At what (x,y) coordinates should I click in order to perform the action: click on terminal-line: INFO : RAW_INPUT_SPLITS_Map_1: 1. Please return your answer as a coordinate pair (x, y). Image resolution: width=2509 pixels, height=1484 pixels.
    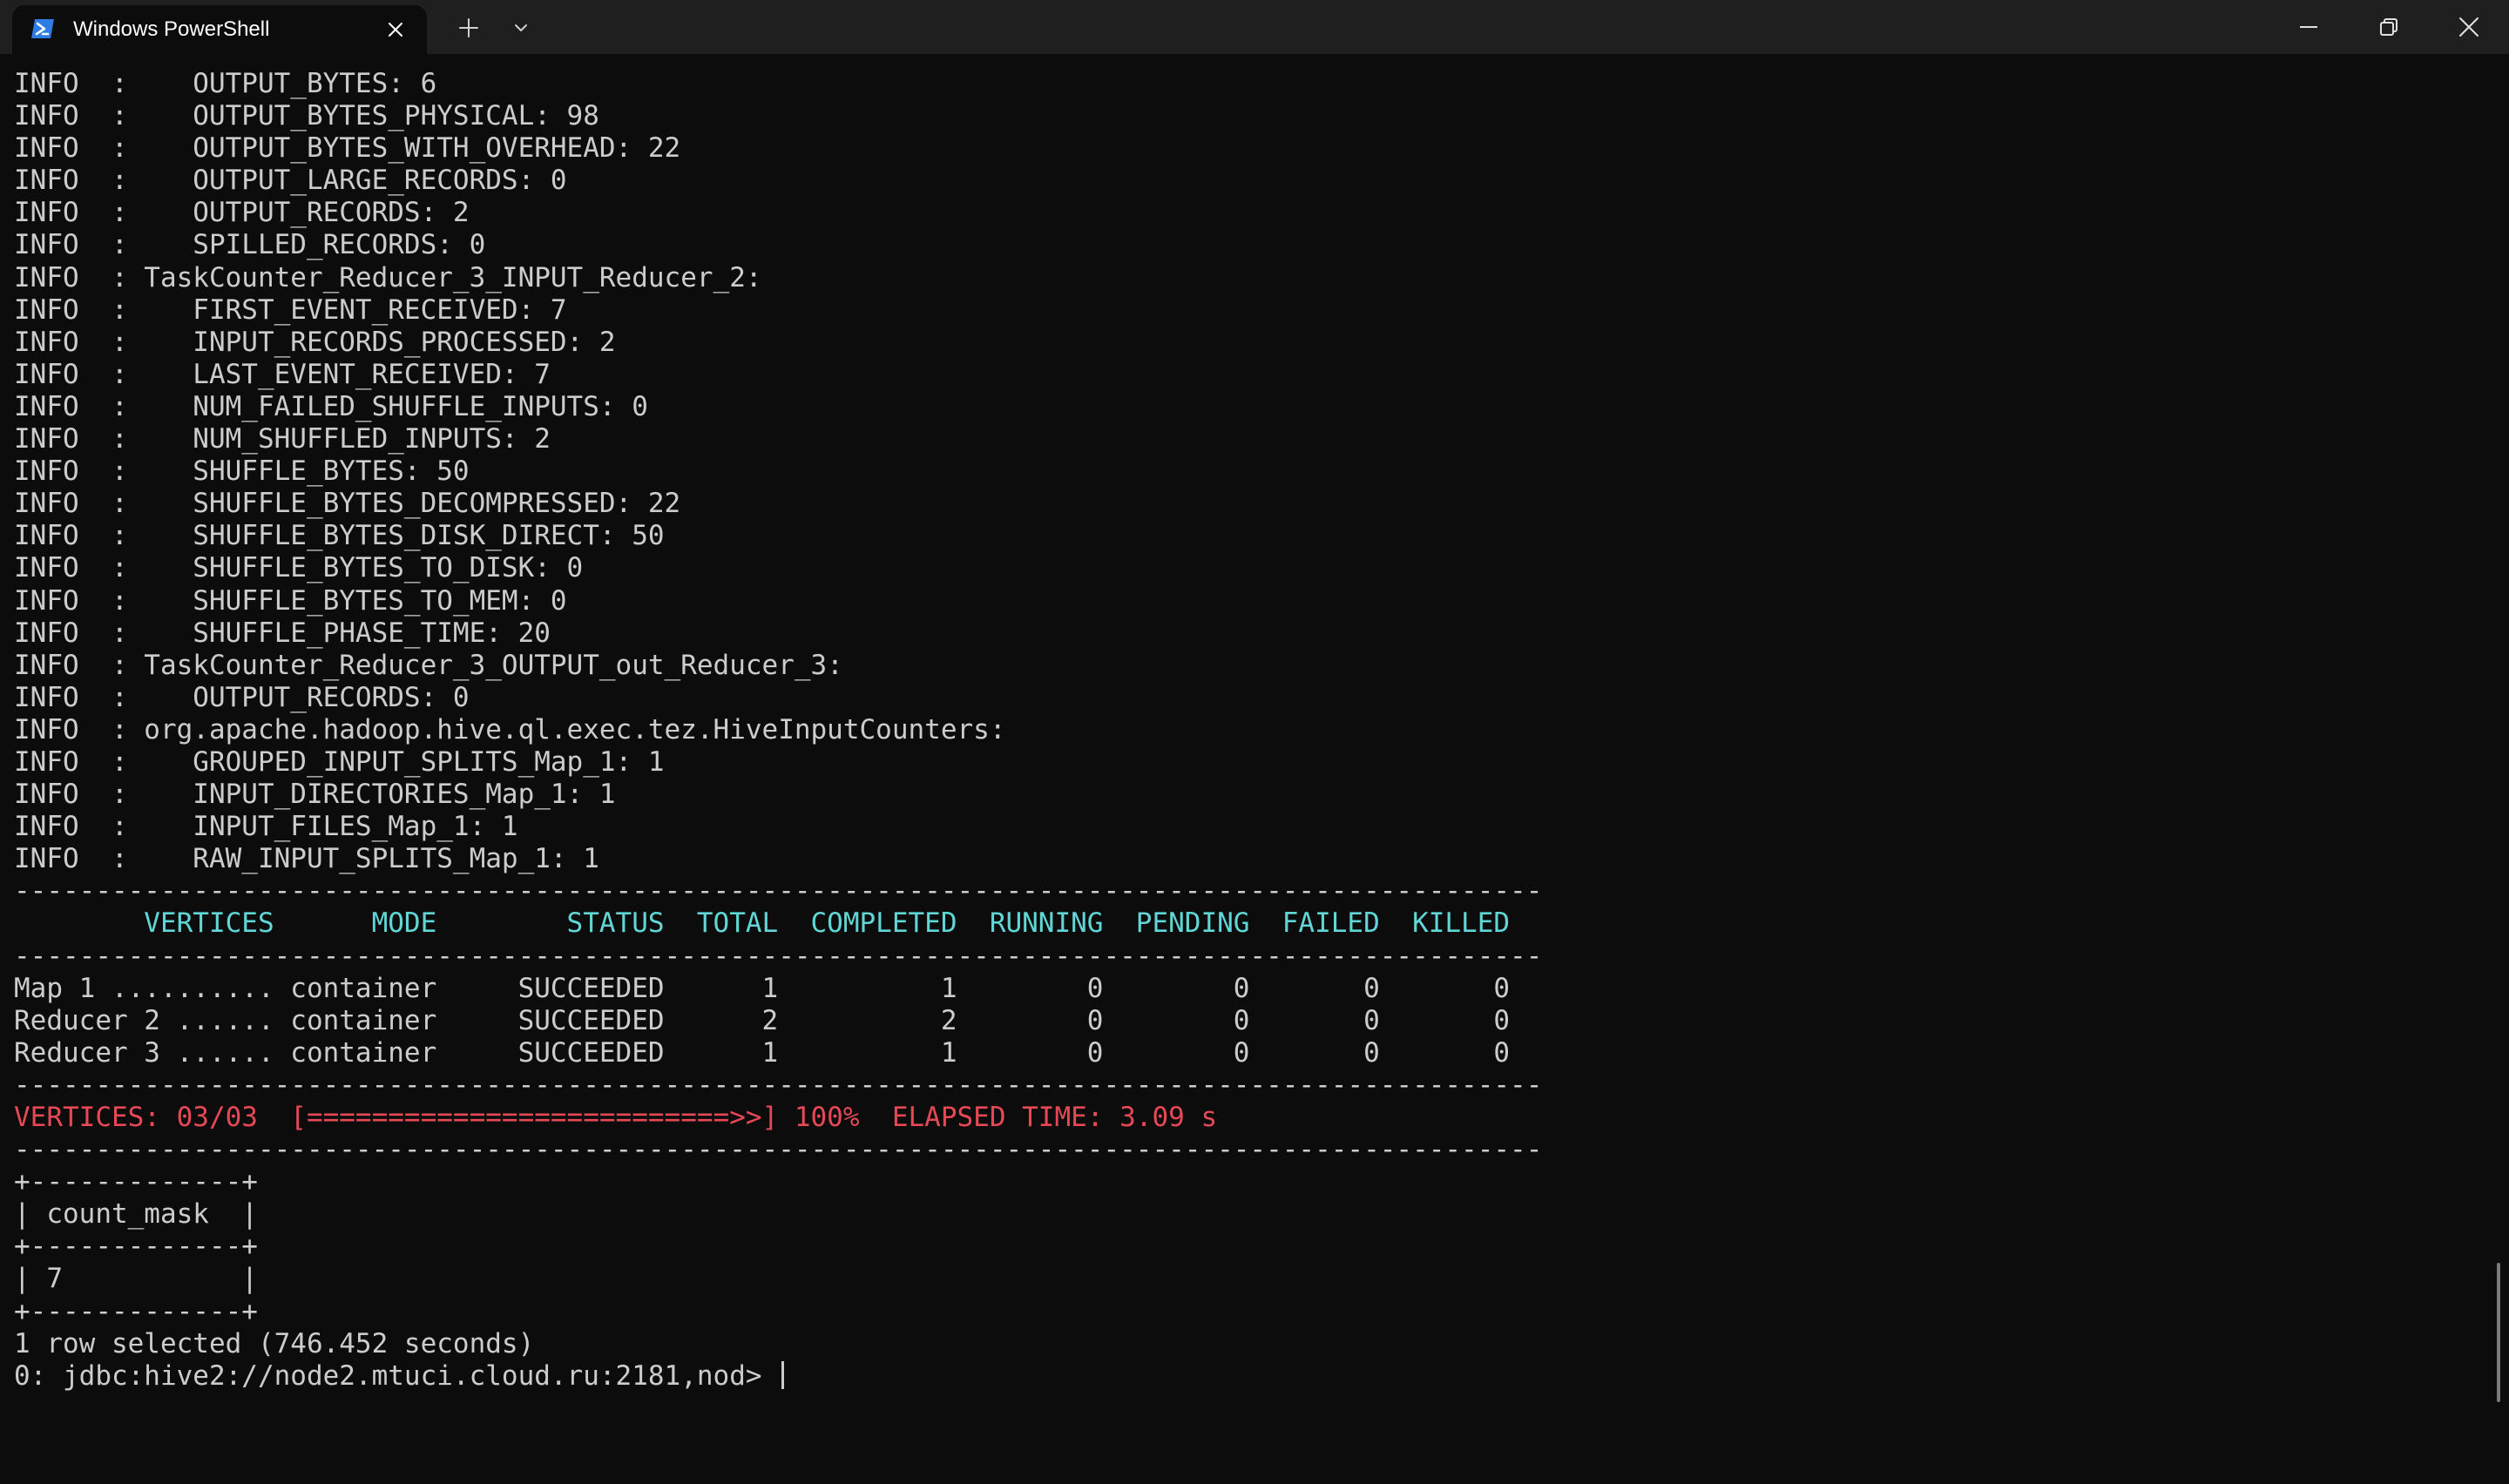
    Looking at the image, I should click on (306, 859).